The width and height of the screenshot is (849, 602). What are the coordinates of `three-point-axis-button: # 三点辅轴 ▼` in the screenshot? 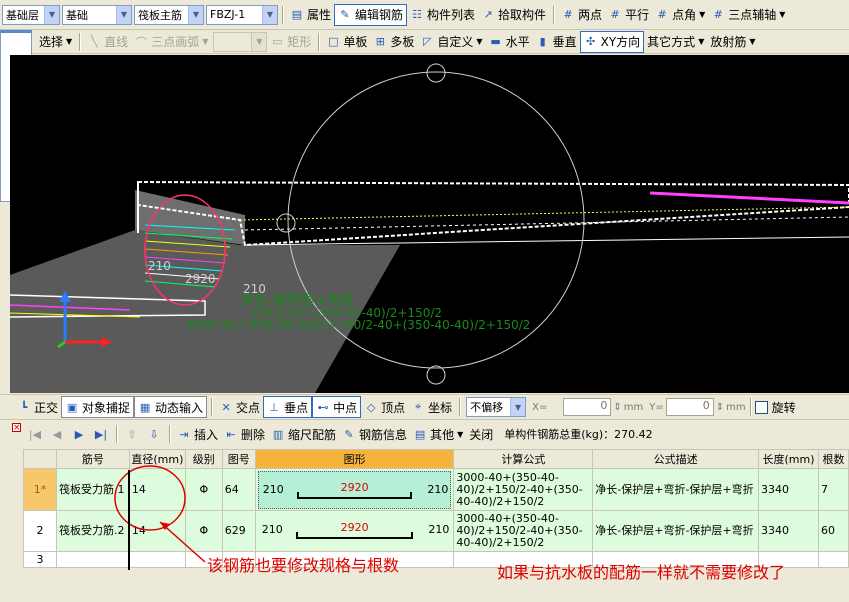 It's located at (748, 15).